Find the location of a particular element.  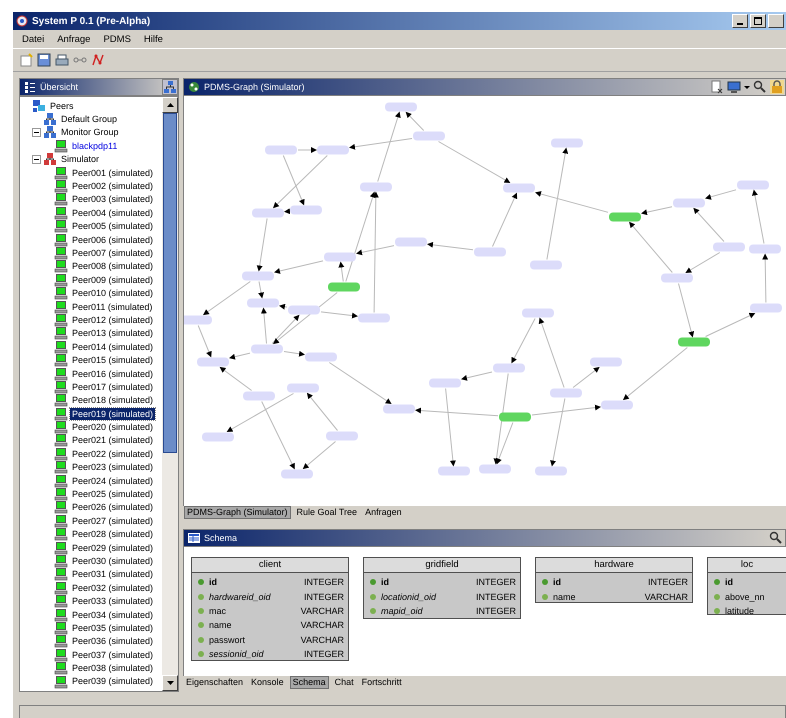

scroll-up-icon is located at coordinates (170, 105).